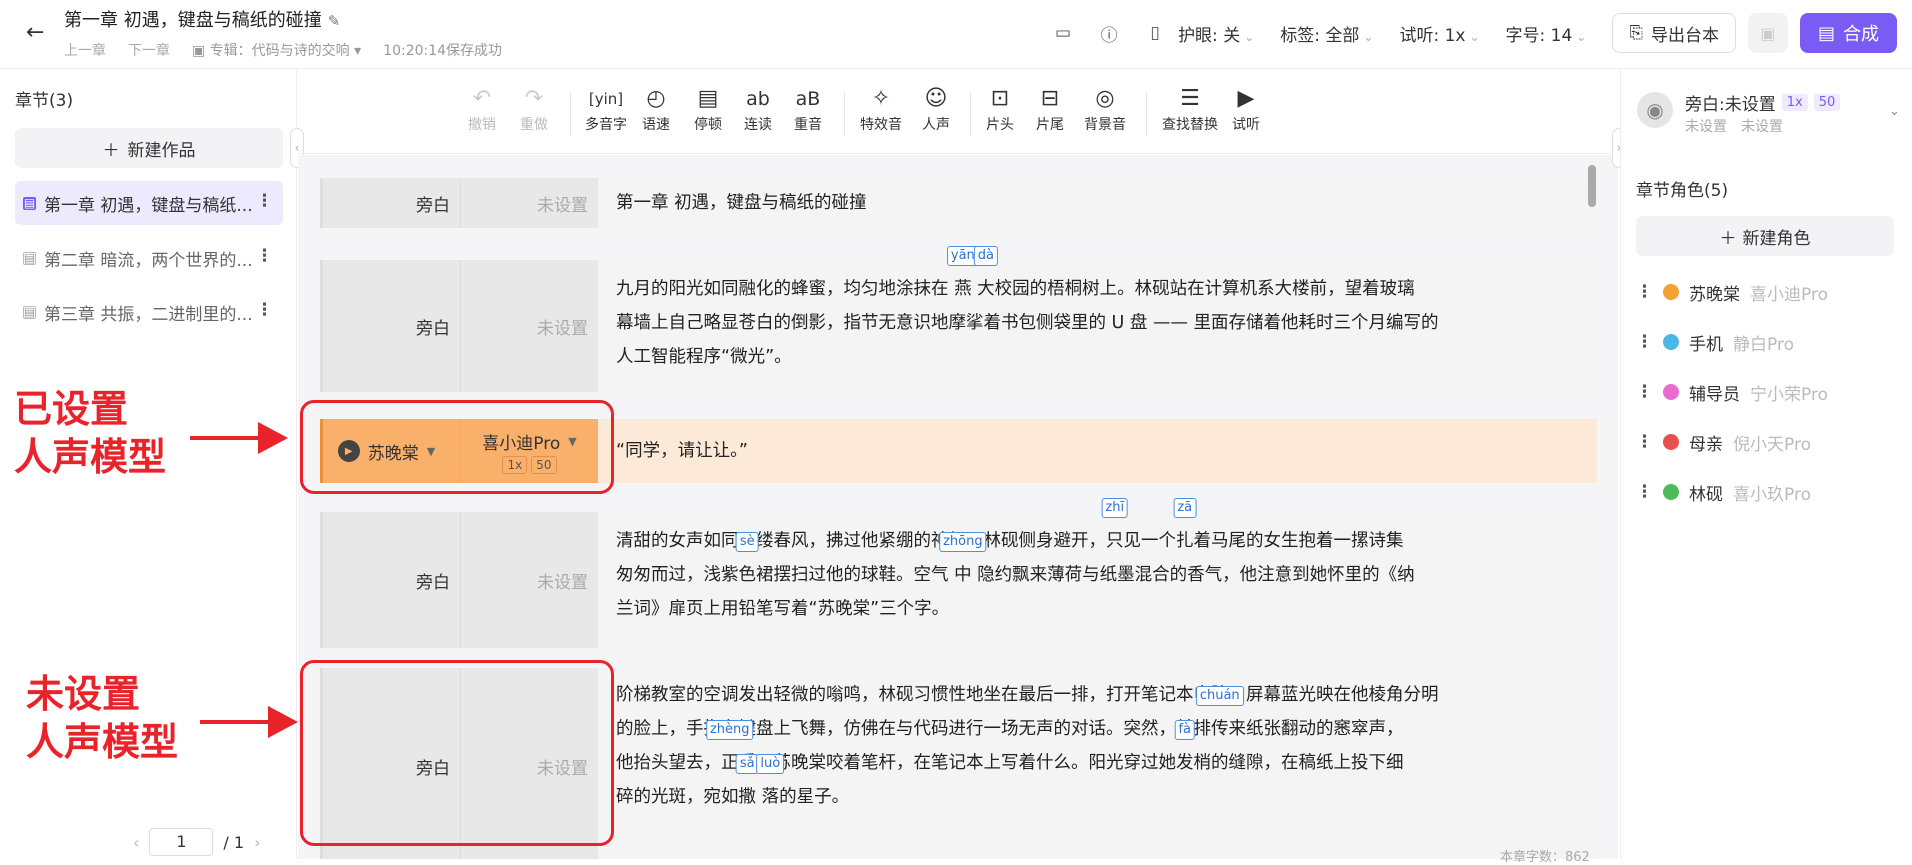  What do you see at coordinates (1763, 102) in the screenshot?
I see `narrator-settings: 旁白:未设置 1x 50` at bounding box center [1763, 102].